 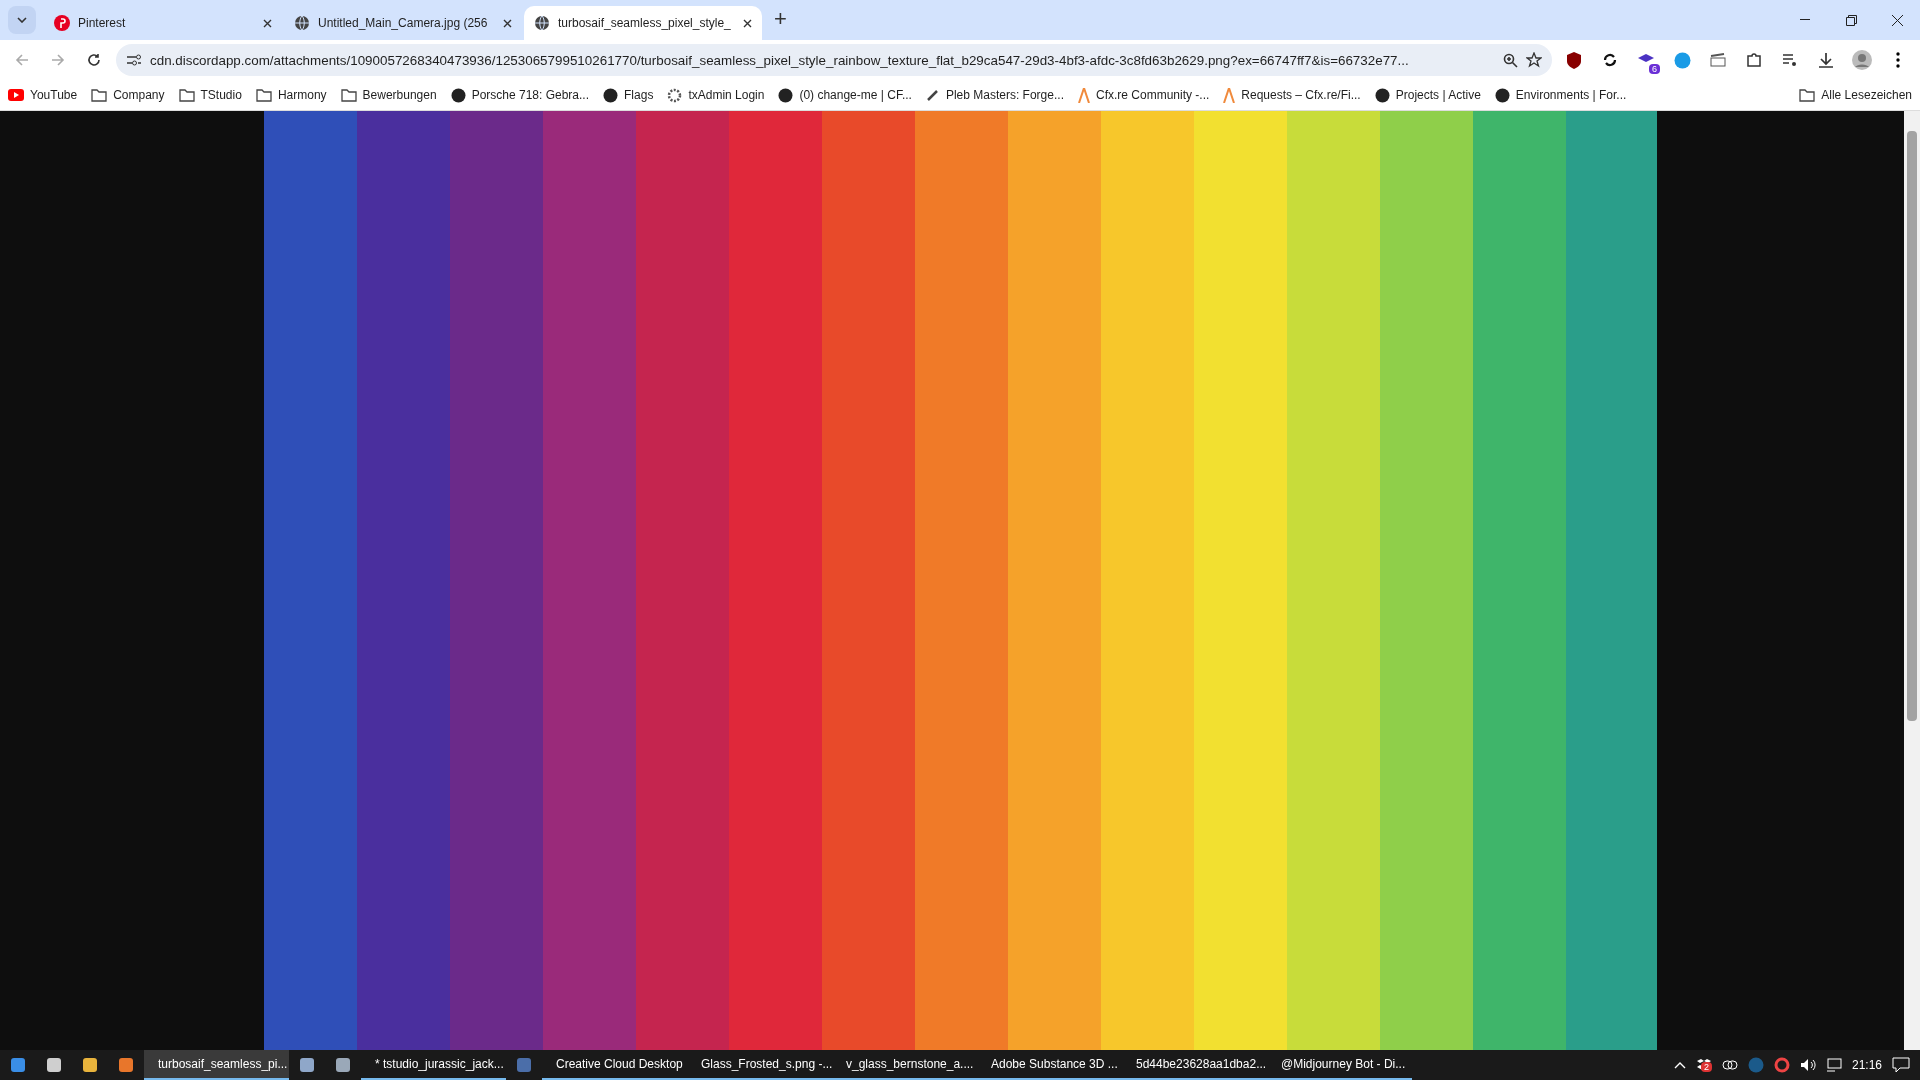 What do you see at coordinates (1826, 60) in the screenshot?
I see `download-icon` at bounding box center [1826, 60].